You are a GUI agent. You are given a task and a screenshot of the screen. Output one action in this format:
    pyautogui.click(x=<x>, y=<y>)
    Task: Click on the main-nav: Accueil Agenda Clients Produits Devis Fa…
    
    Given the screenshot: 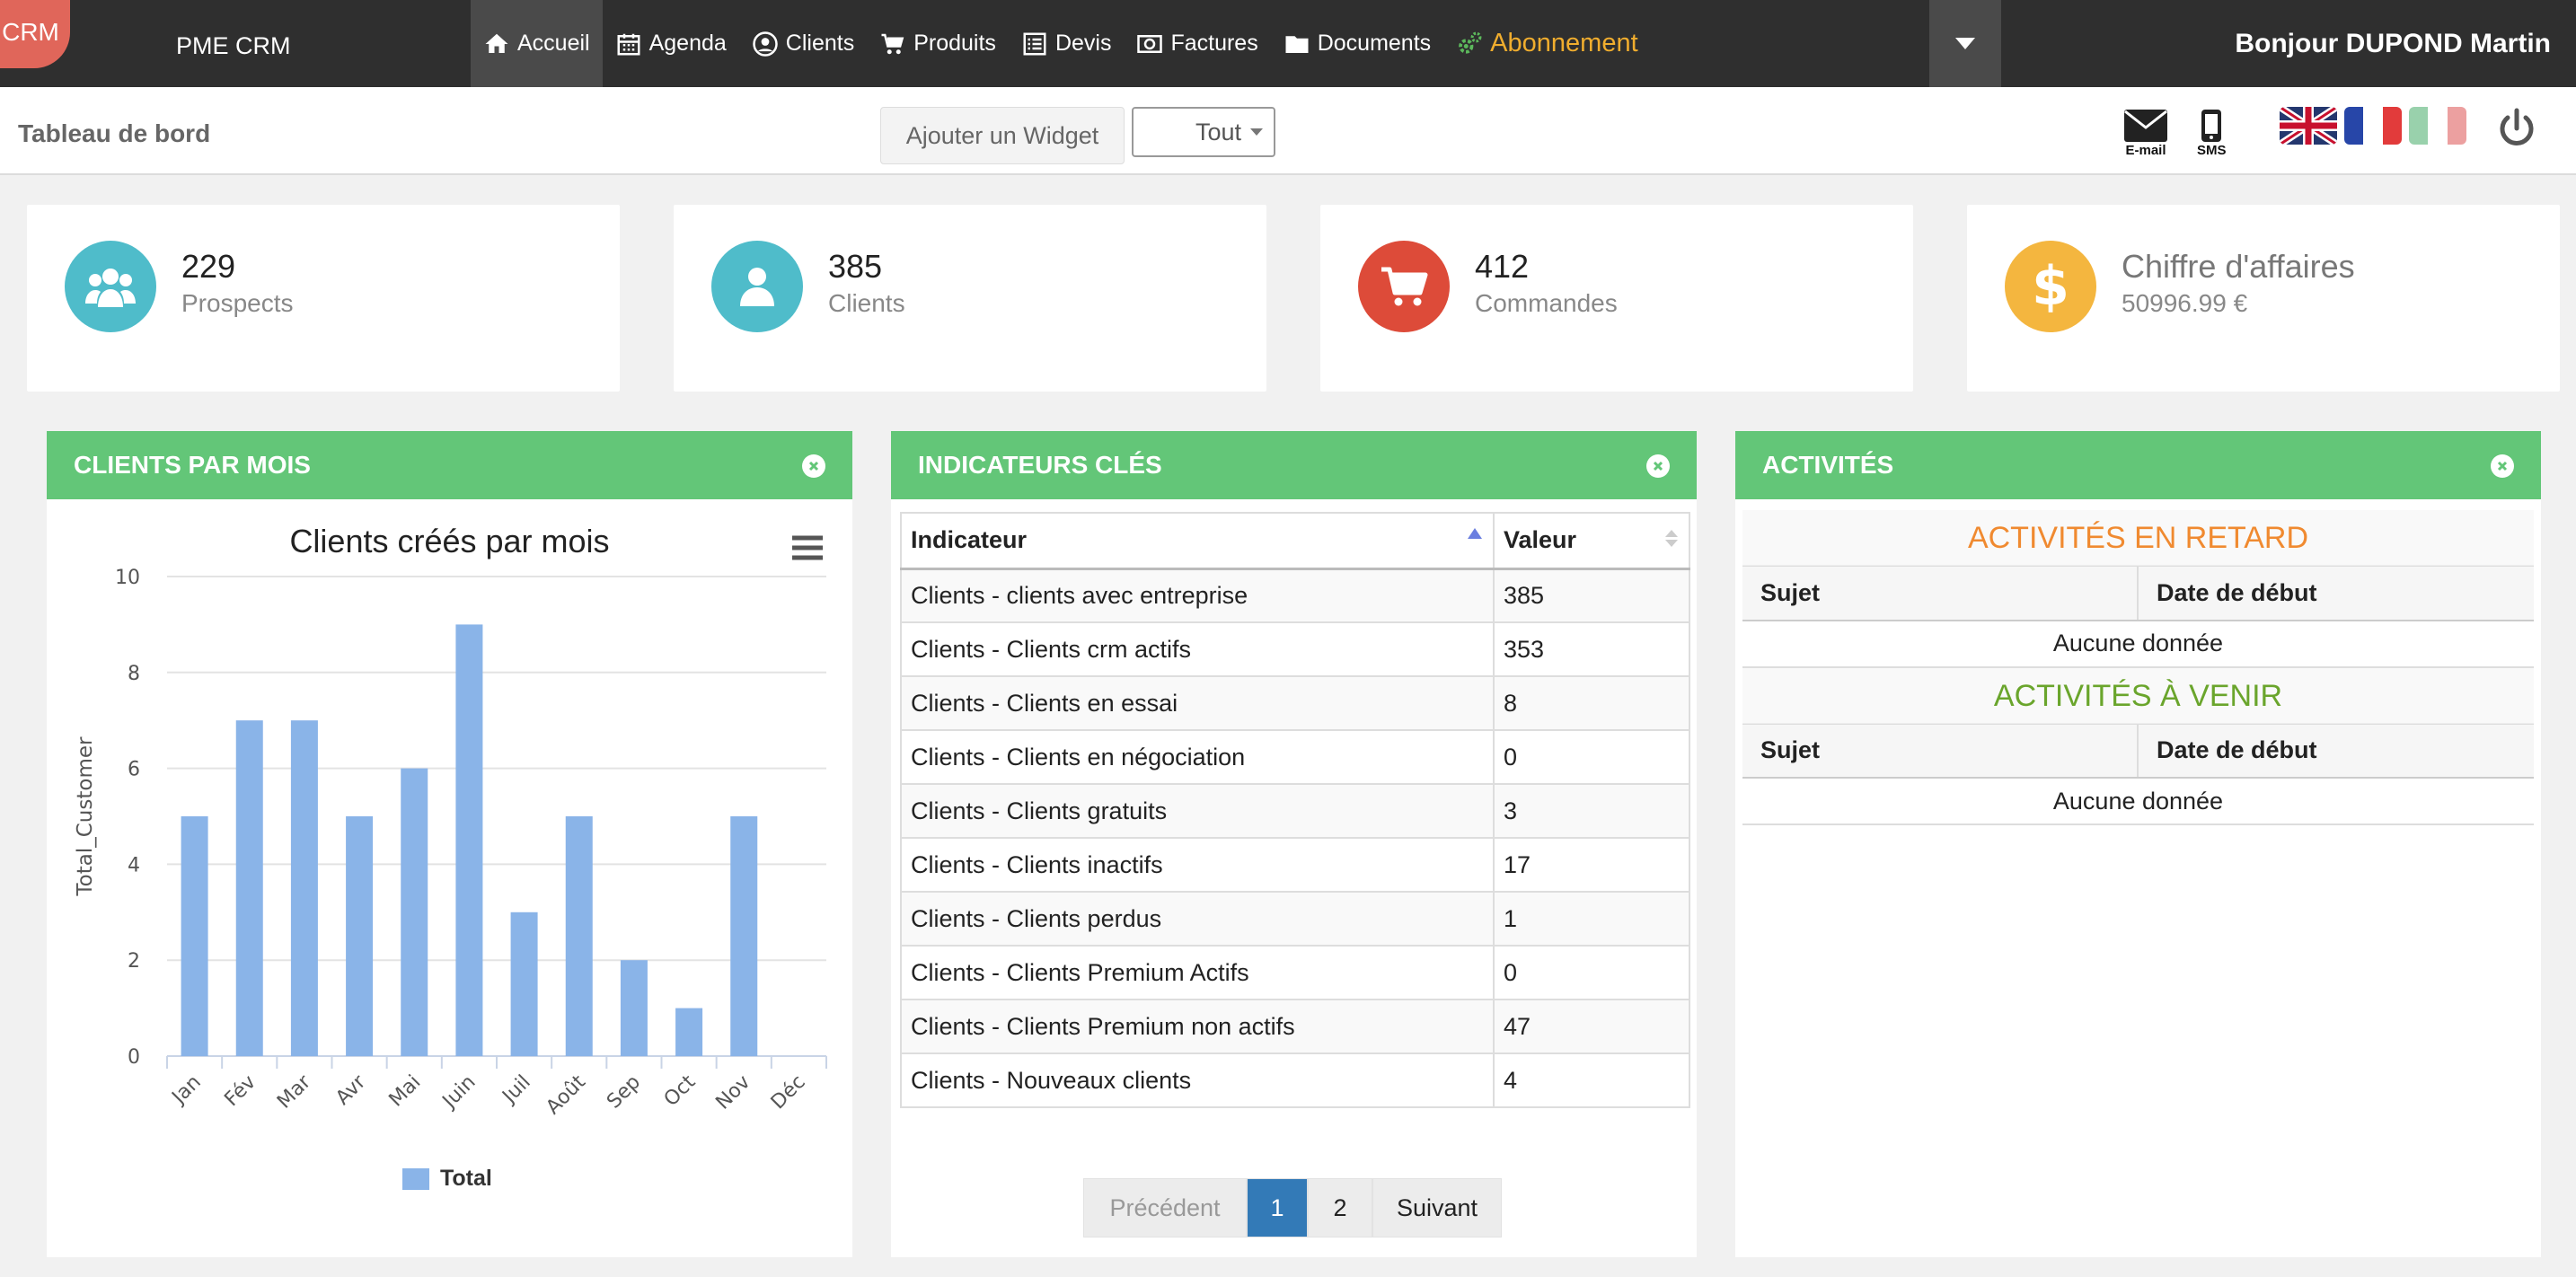 What is the action you would take?
    pyautogui.click(x=1061, y=43)
    